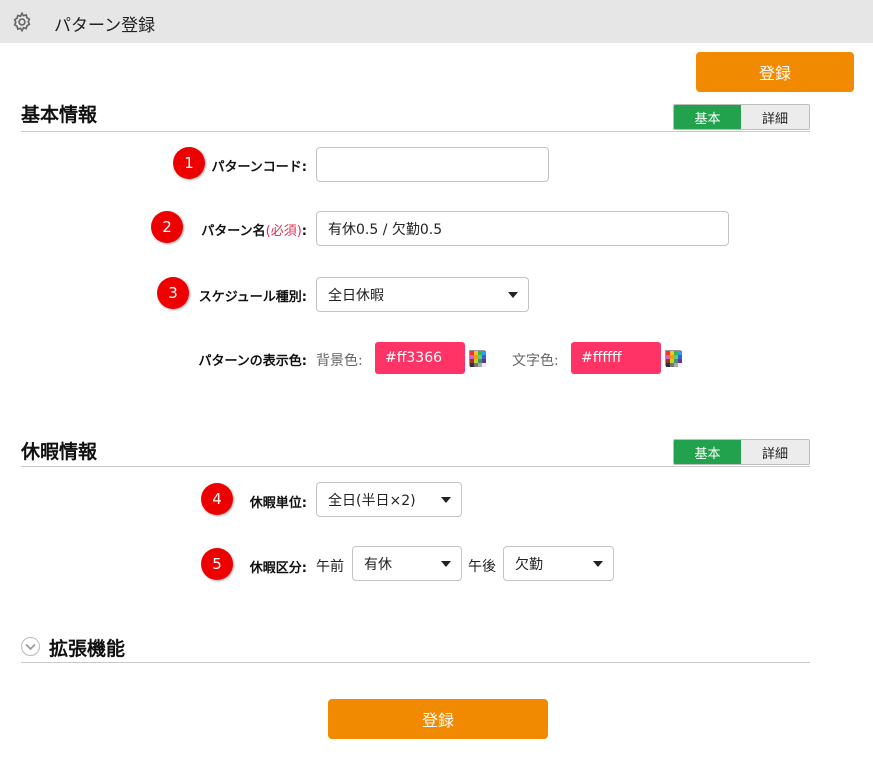 This screenshot has width=873, height=767. What do you see at coordinates (407, 563) in the screenshot?
I see `am-leave-select: 有休` at bounding box center [407, 563].